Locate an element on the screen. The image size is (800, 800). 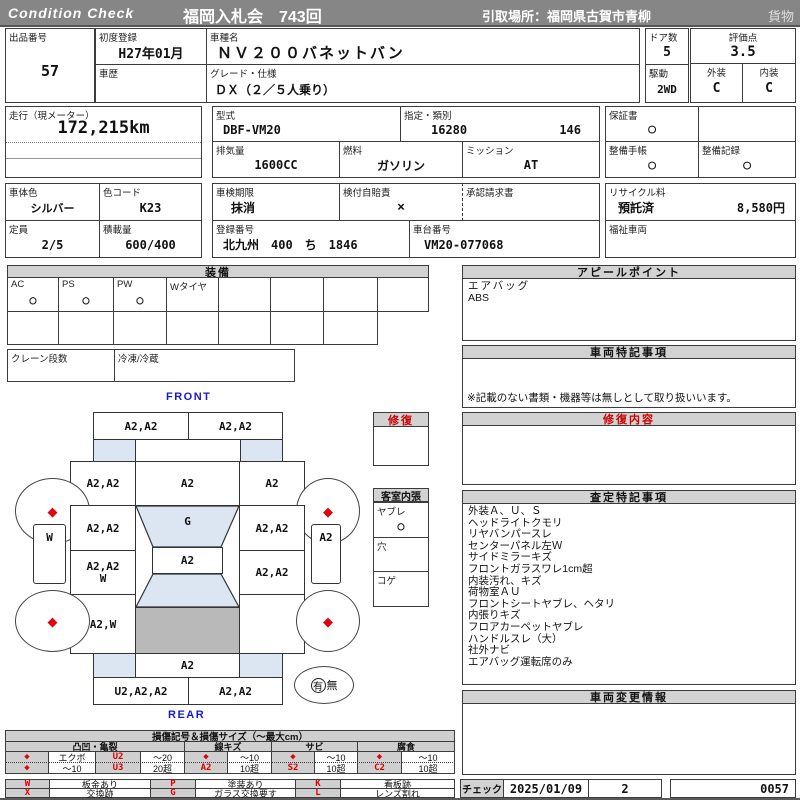
registration-number-value: 北九州 400 ち 1846 is located at coordinates (290, 245).